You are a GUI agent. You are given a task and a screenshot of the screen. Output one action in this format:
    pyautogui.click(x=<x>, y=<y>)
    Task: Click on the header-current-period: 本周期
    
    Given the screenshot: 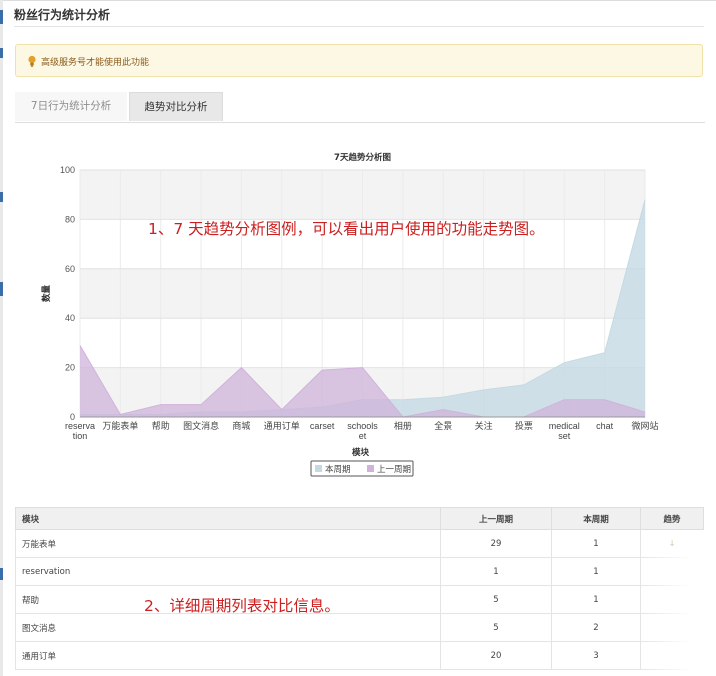 What is the action you would take?
    pyautogui.click(x=596, y=518)
    